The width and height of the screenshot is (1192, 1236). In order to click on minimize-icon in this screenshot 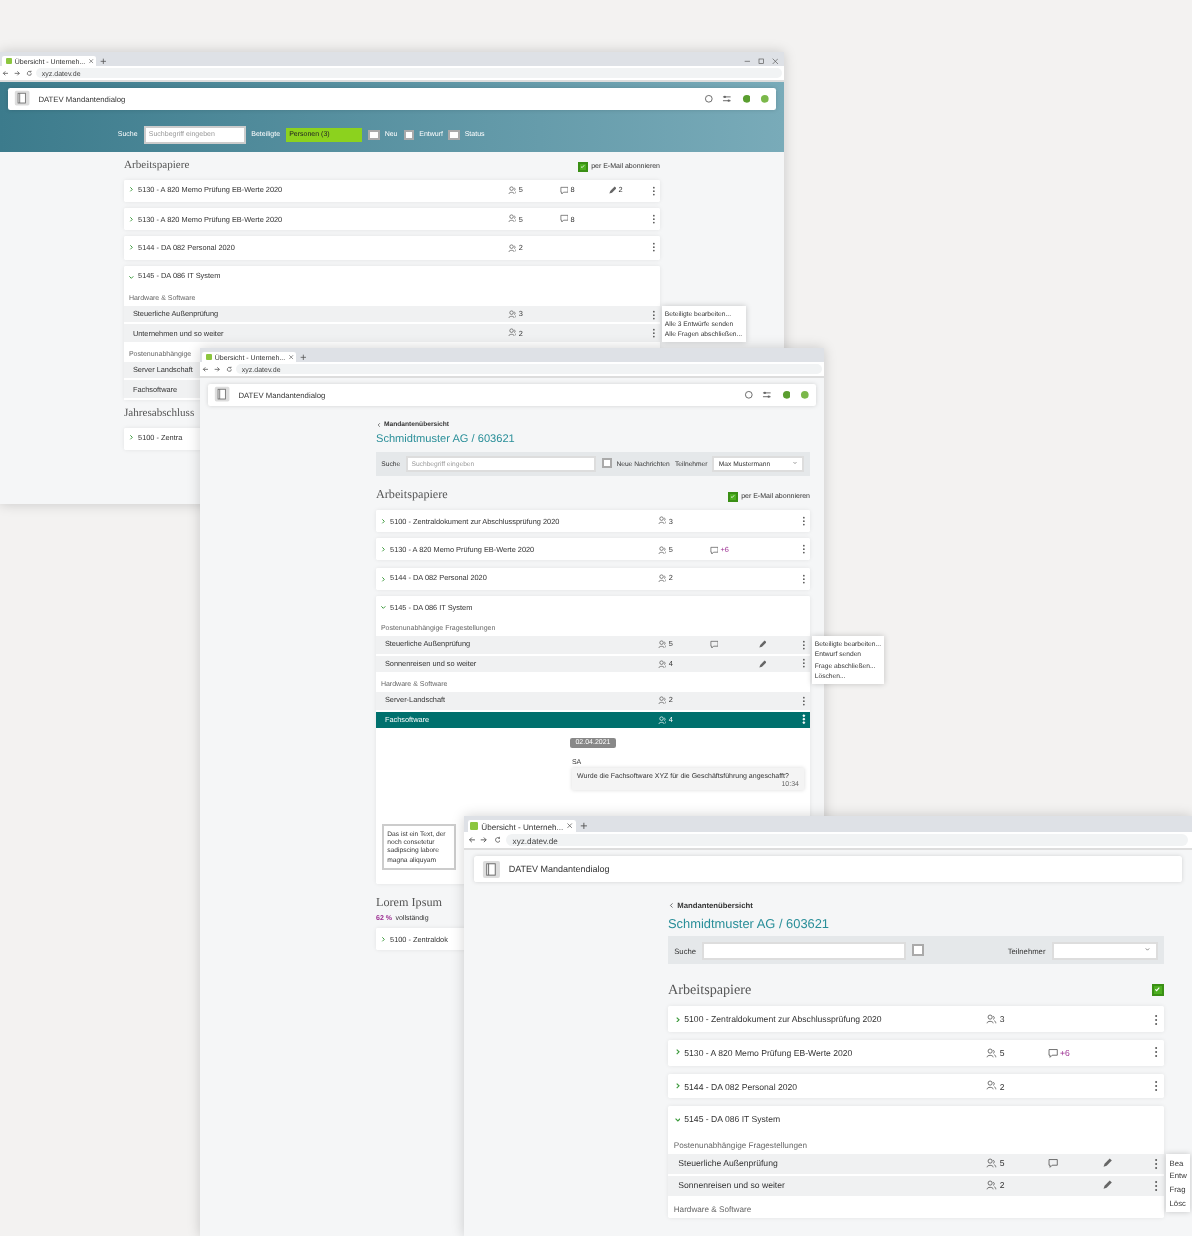, I will do `click(747, 60)`.